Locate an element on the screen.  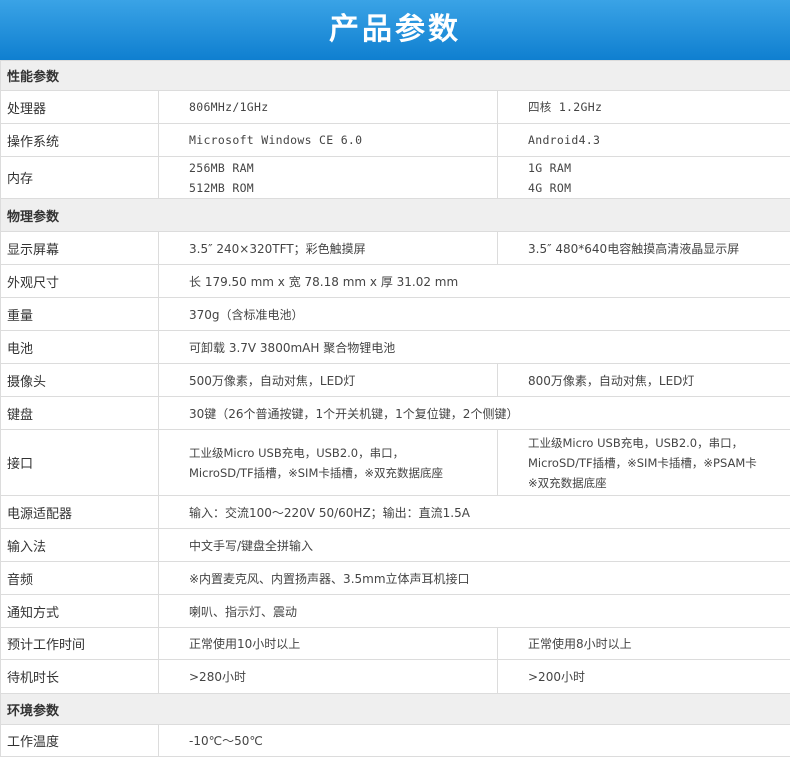
table-row: 通知方式 喇叭、指示灯、震动 is located at coordinates (395, 611).